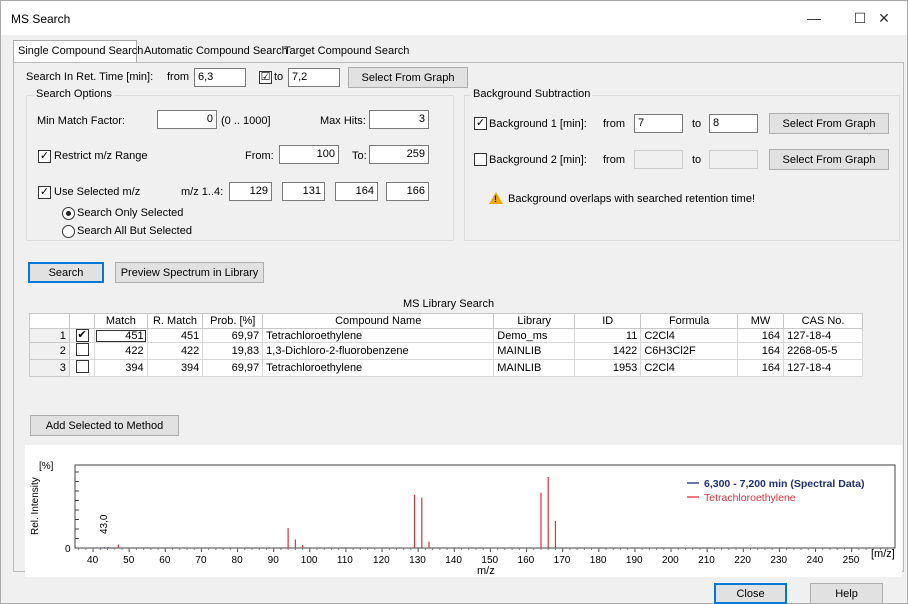  I want to click on cell-id: 11, so click(608, 335).